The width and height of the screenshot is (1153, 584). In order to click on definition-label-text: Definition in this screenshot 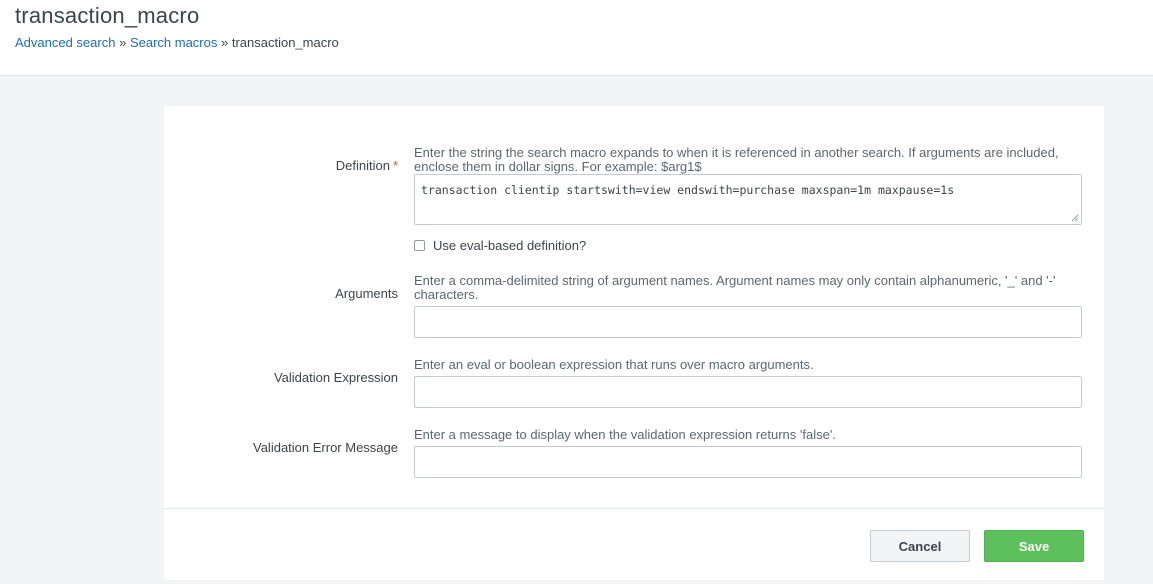, I will do `click(362, 165)`.